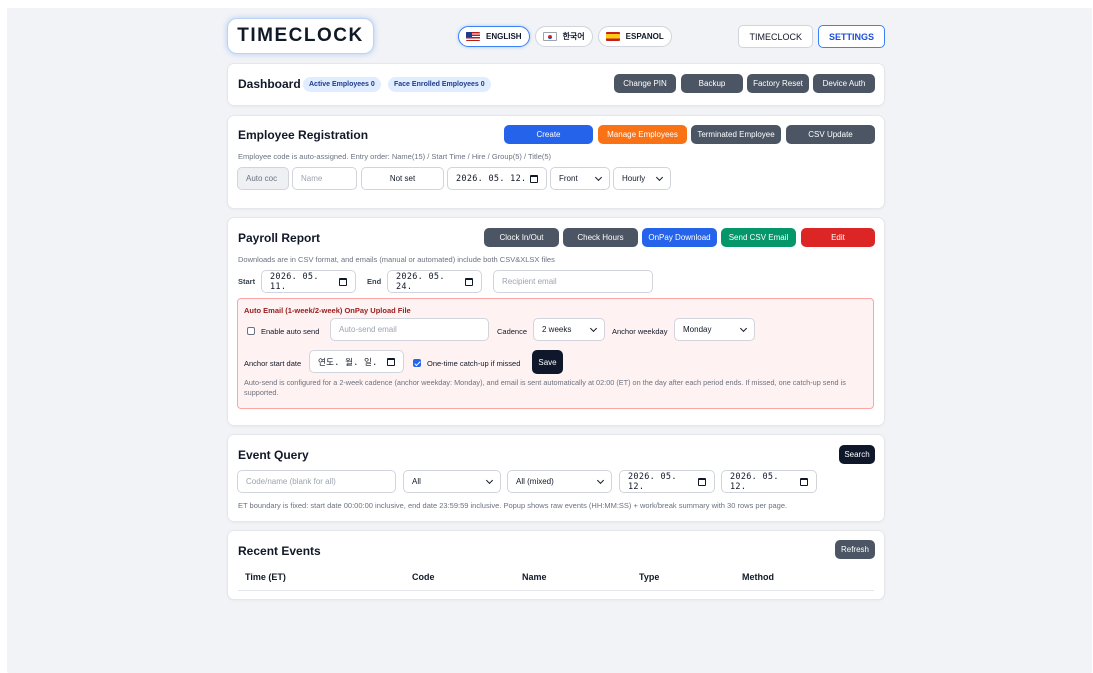  What do you see at coordinates (417, 363) in the screenshot?
I see `catch-up-checkbox` at bounding box center [417, 363].